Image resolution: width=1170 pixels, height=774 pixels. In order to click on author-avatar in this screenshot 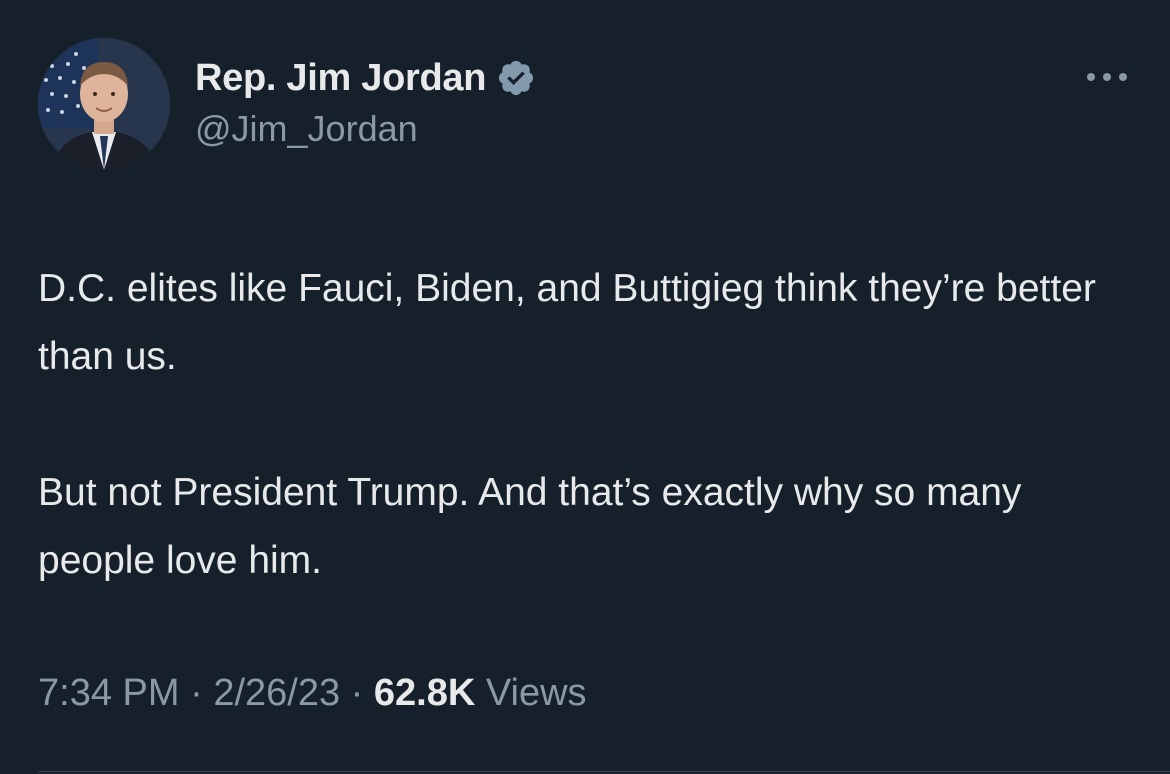, I will do `click(104, 104)`.